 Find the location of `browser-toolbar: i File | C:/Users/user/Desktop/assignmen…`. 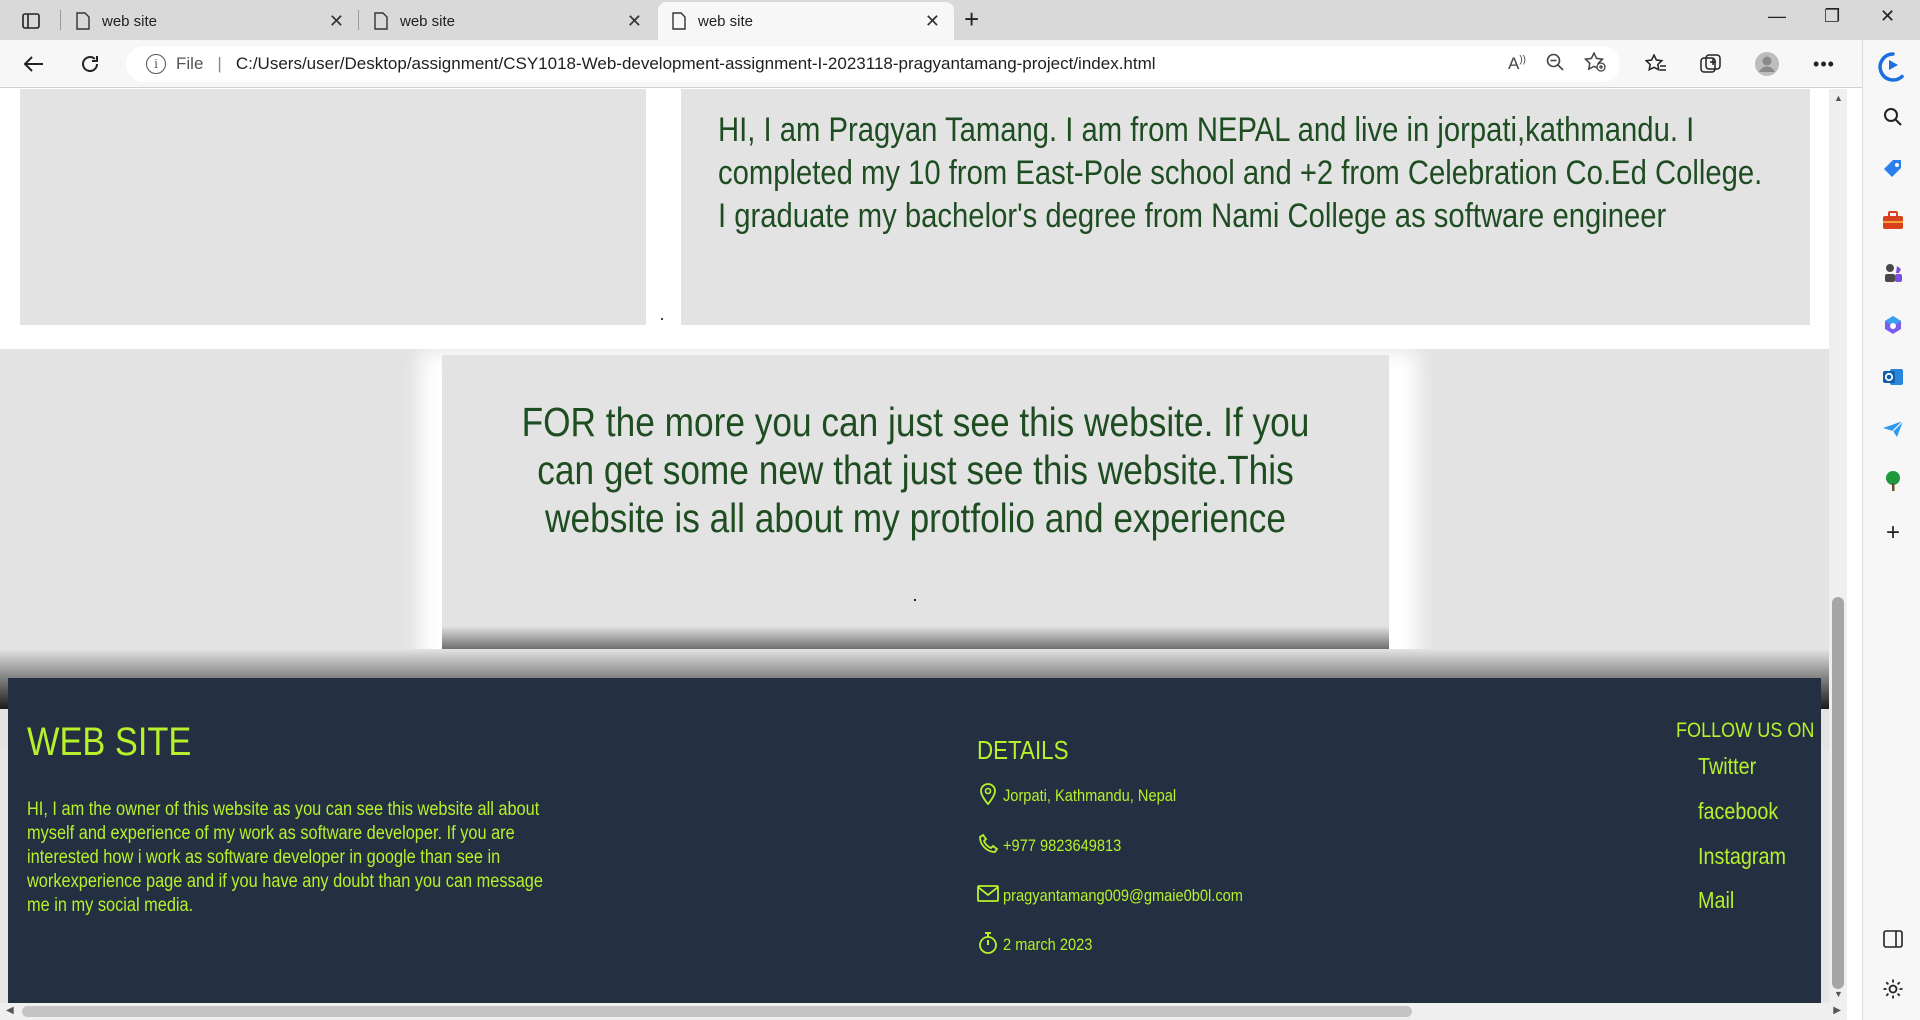

browser-toolbar: i File | C:/Users/user/Desktop/assignmen… is located at coordinates (960, 64).